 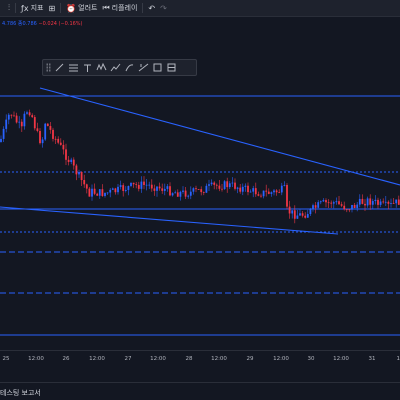 What do you see at coordinates (59, 67) in the screenshot?
I see `trendline-icon` at bounding box center [59, 67].